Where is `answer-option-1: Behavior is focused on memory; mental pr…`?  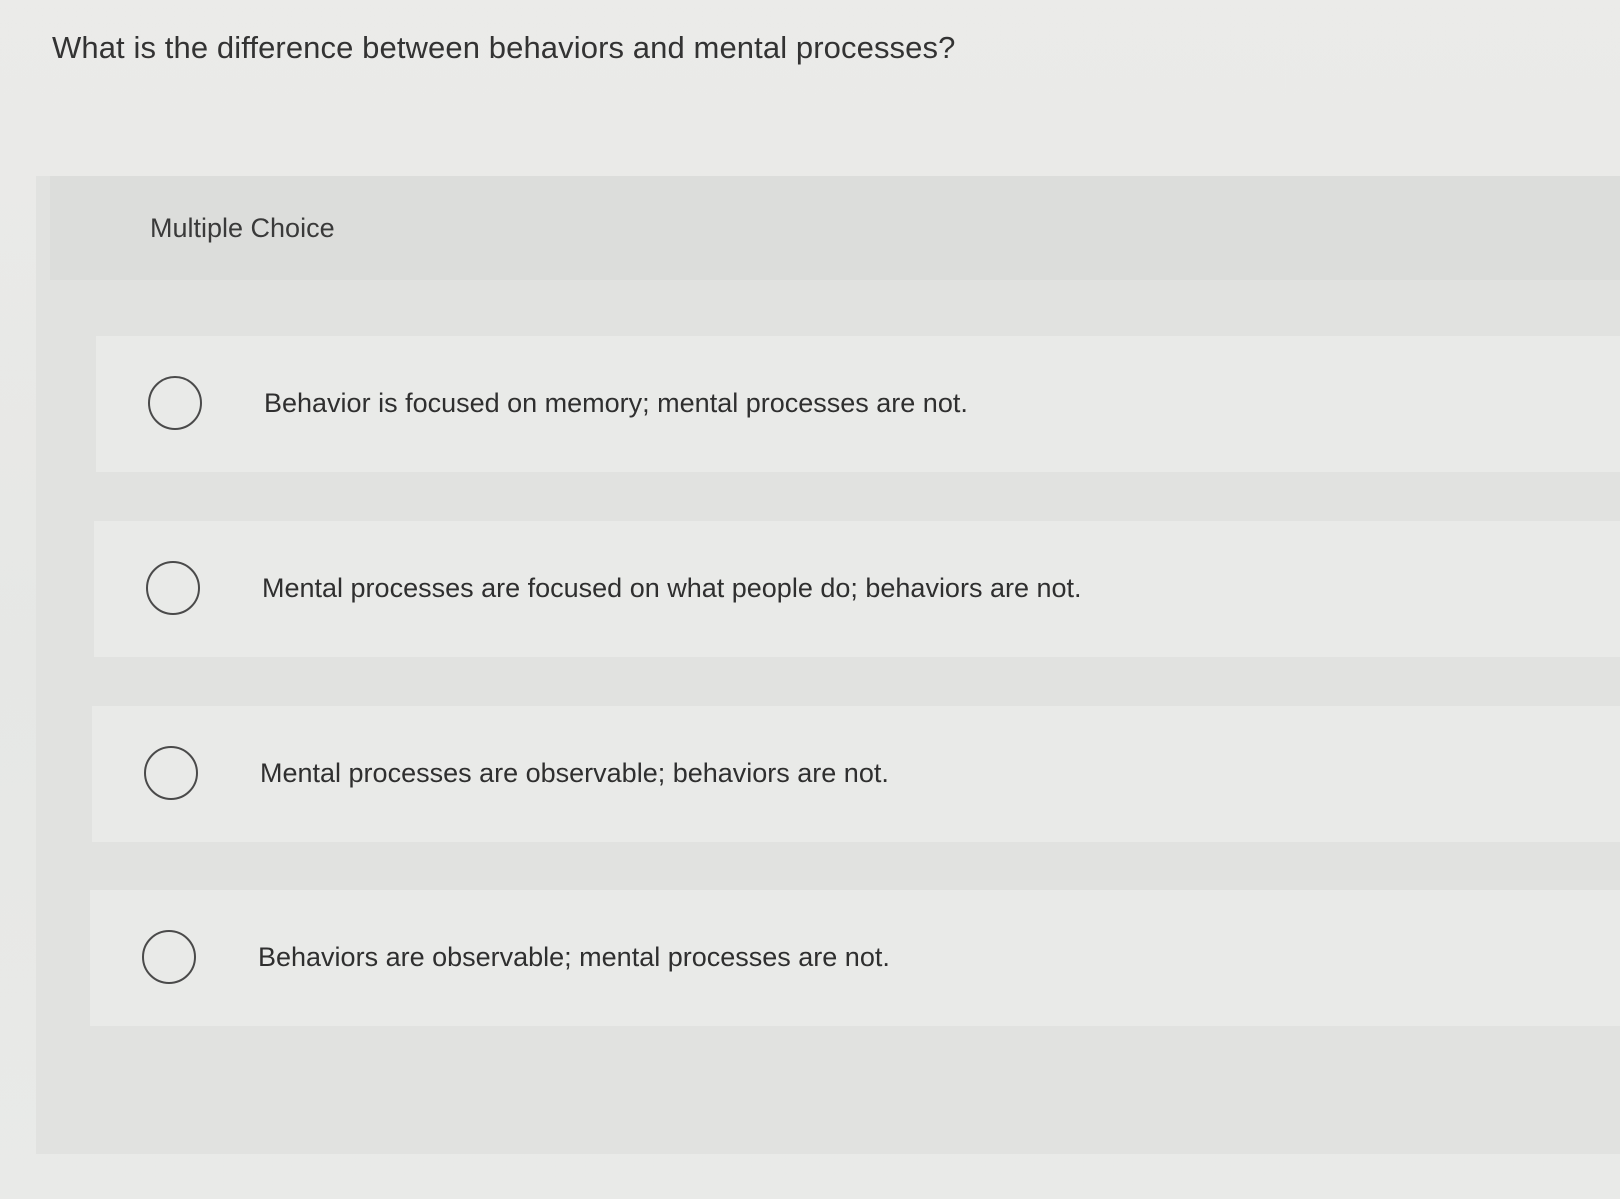 answer-option-1: Behavior is focused on memory; mental pr… is located at coordinates (858, 404).